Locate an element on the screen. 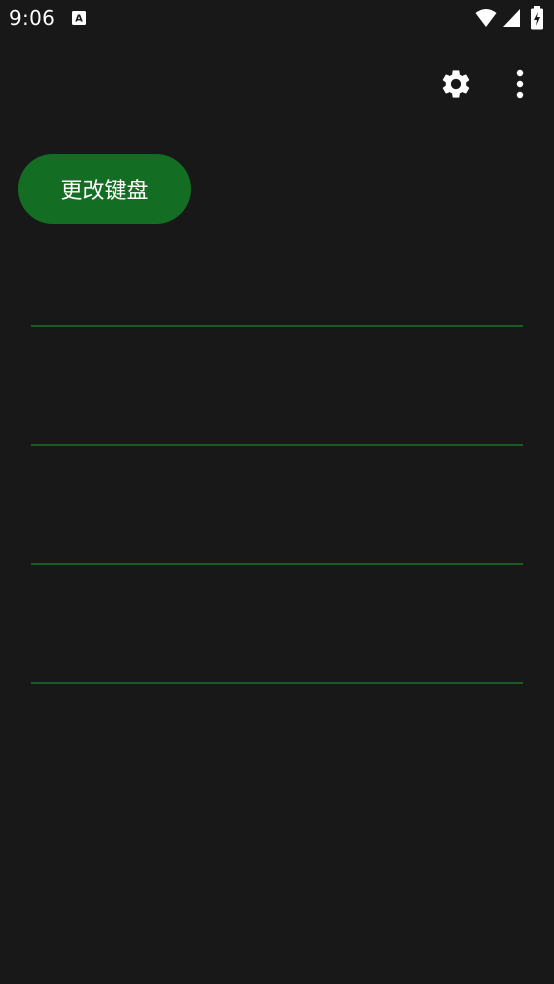 This screenshot has height=984, width=554. gear-icon is located at coordinates (456, 86).